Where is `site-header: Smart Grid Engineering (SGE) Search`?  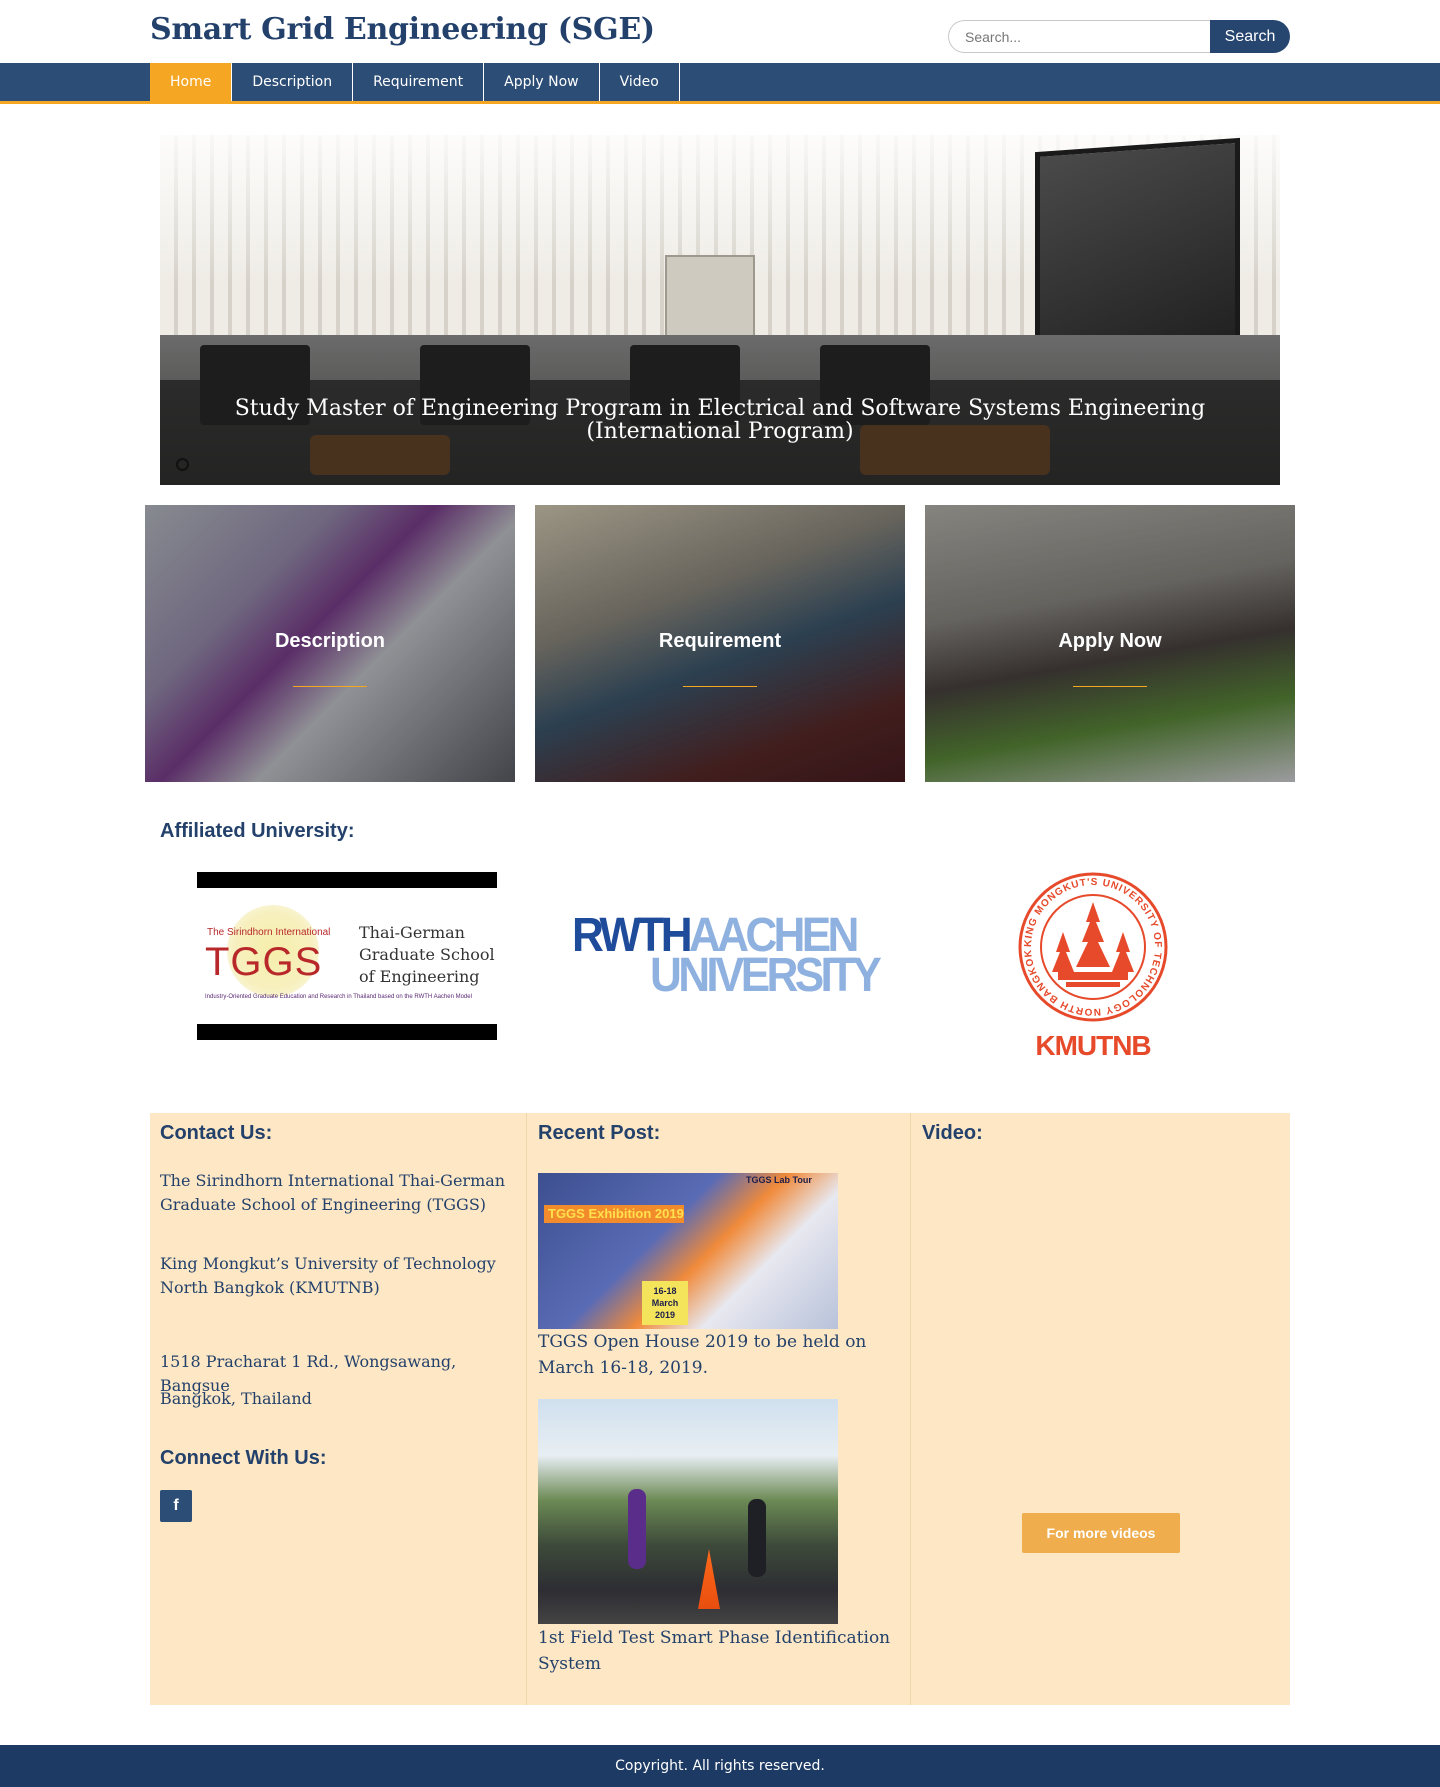
site-header: Smart Grid Engineering (SGE) Search is located at coordinates (720, 31).